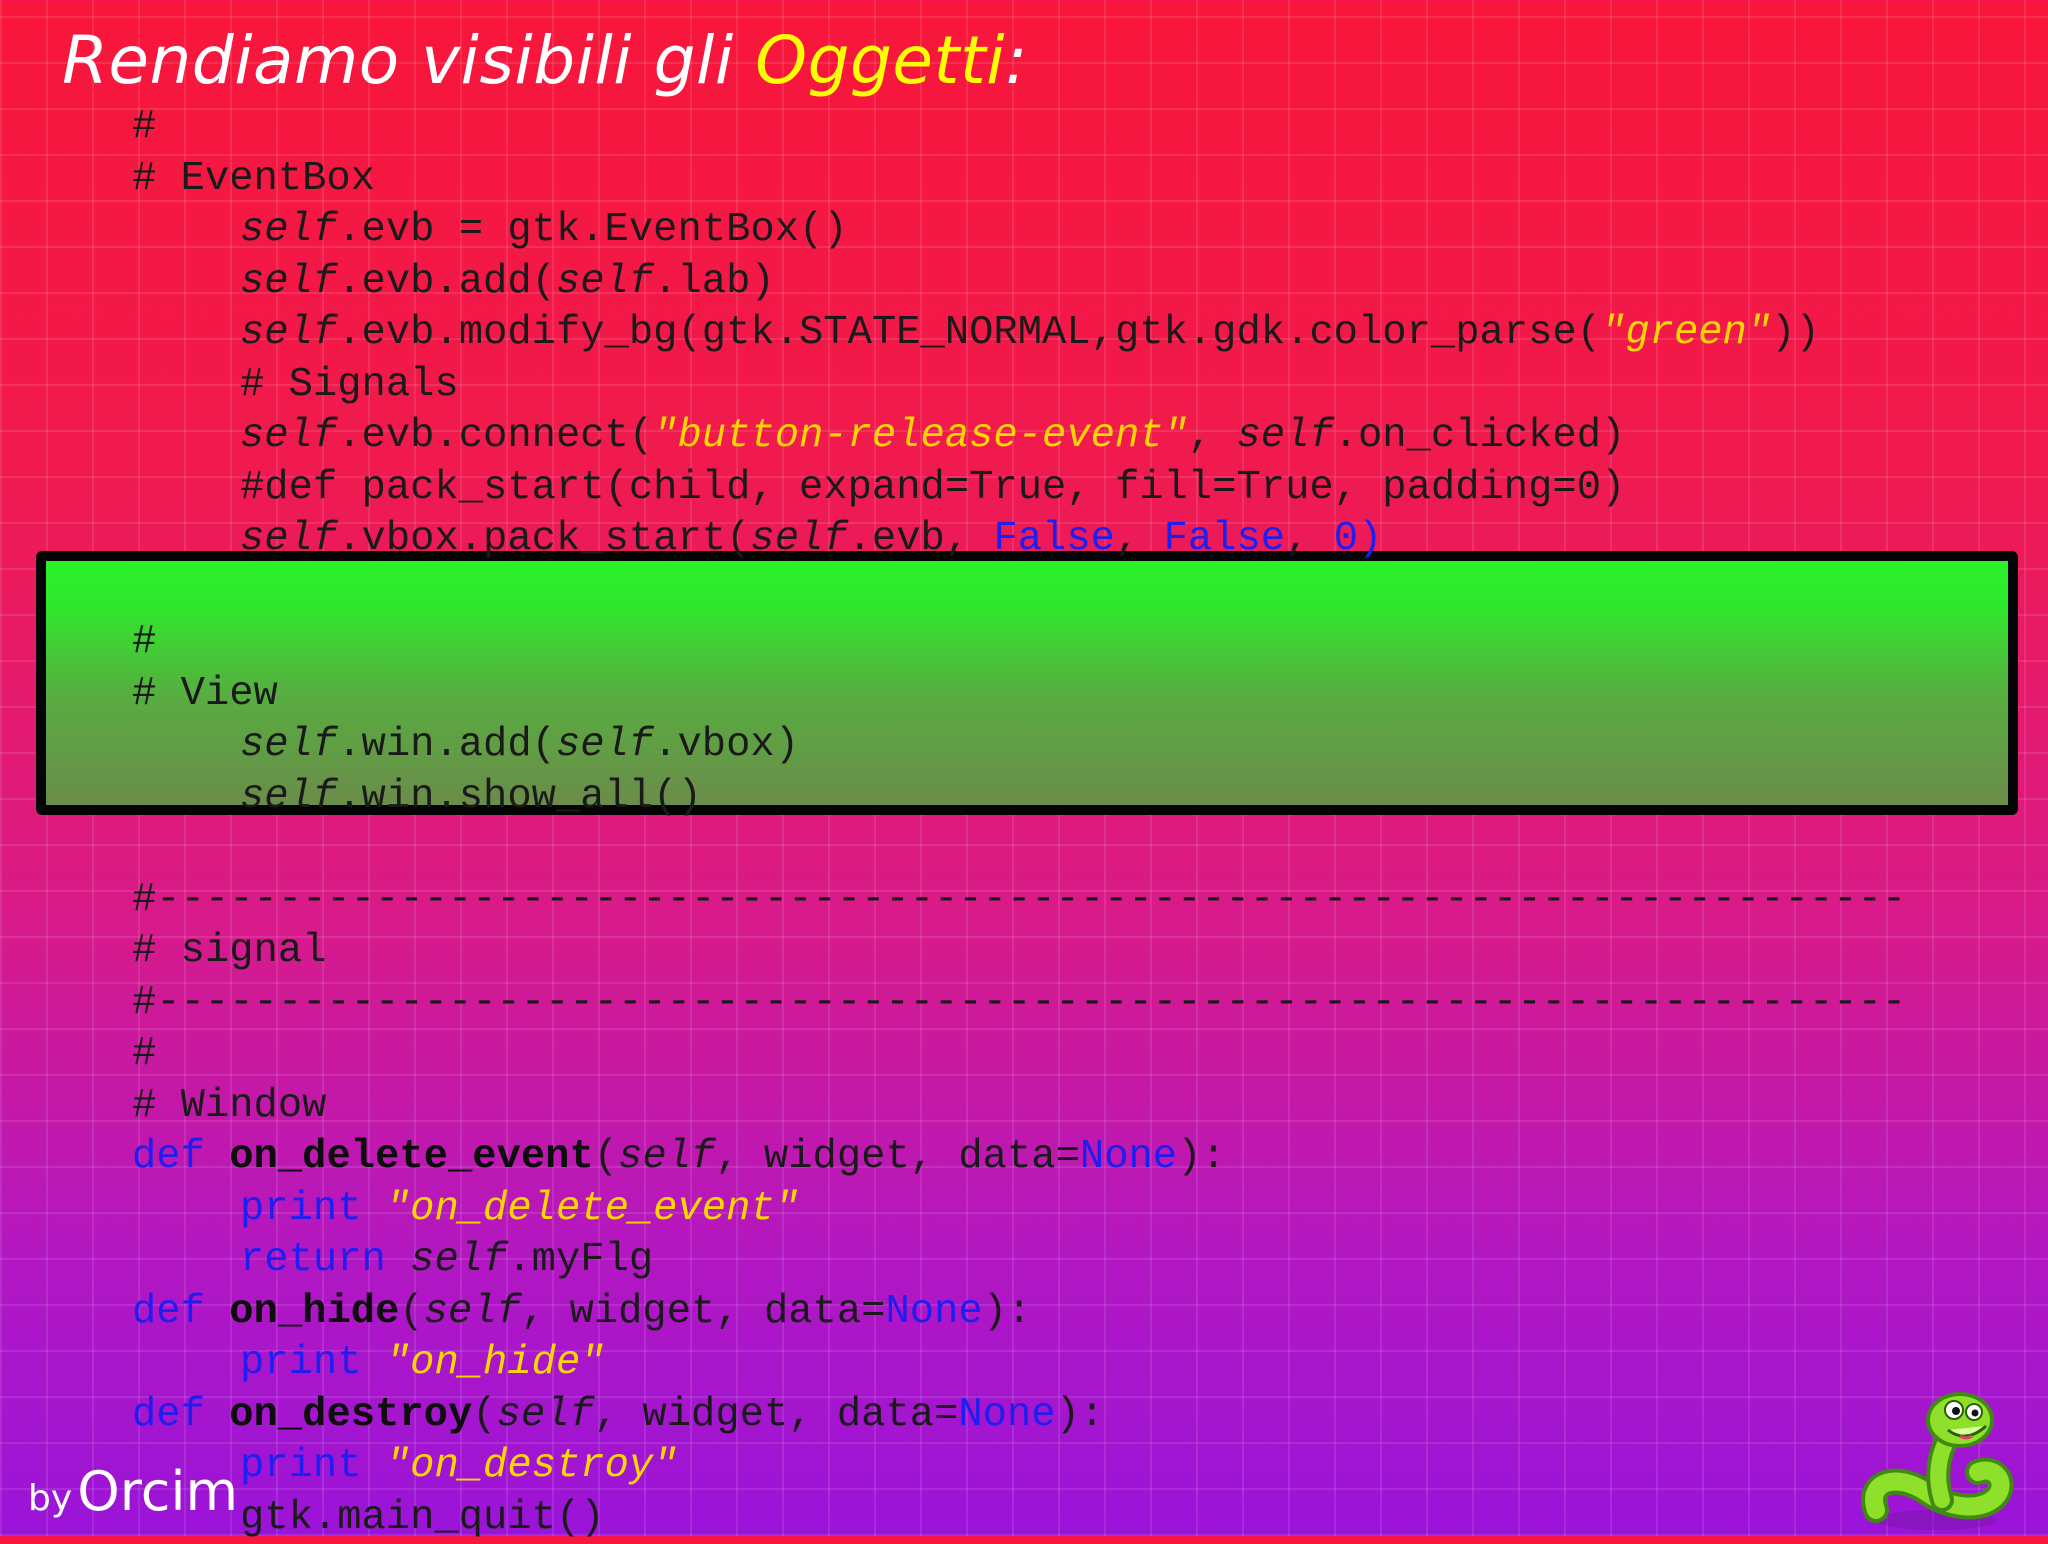 The width and height of the screenshot is (2048, 1544). I want to click on code-text: .evb.add(, so click(446, 282).